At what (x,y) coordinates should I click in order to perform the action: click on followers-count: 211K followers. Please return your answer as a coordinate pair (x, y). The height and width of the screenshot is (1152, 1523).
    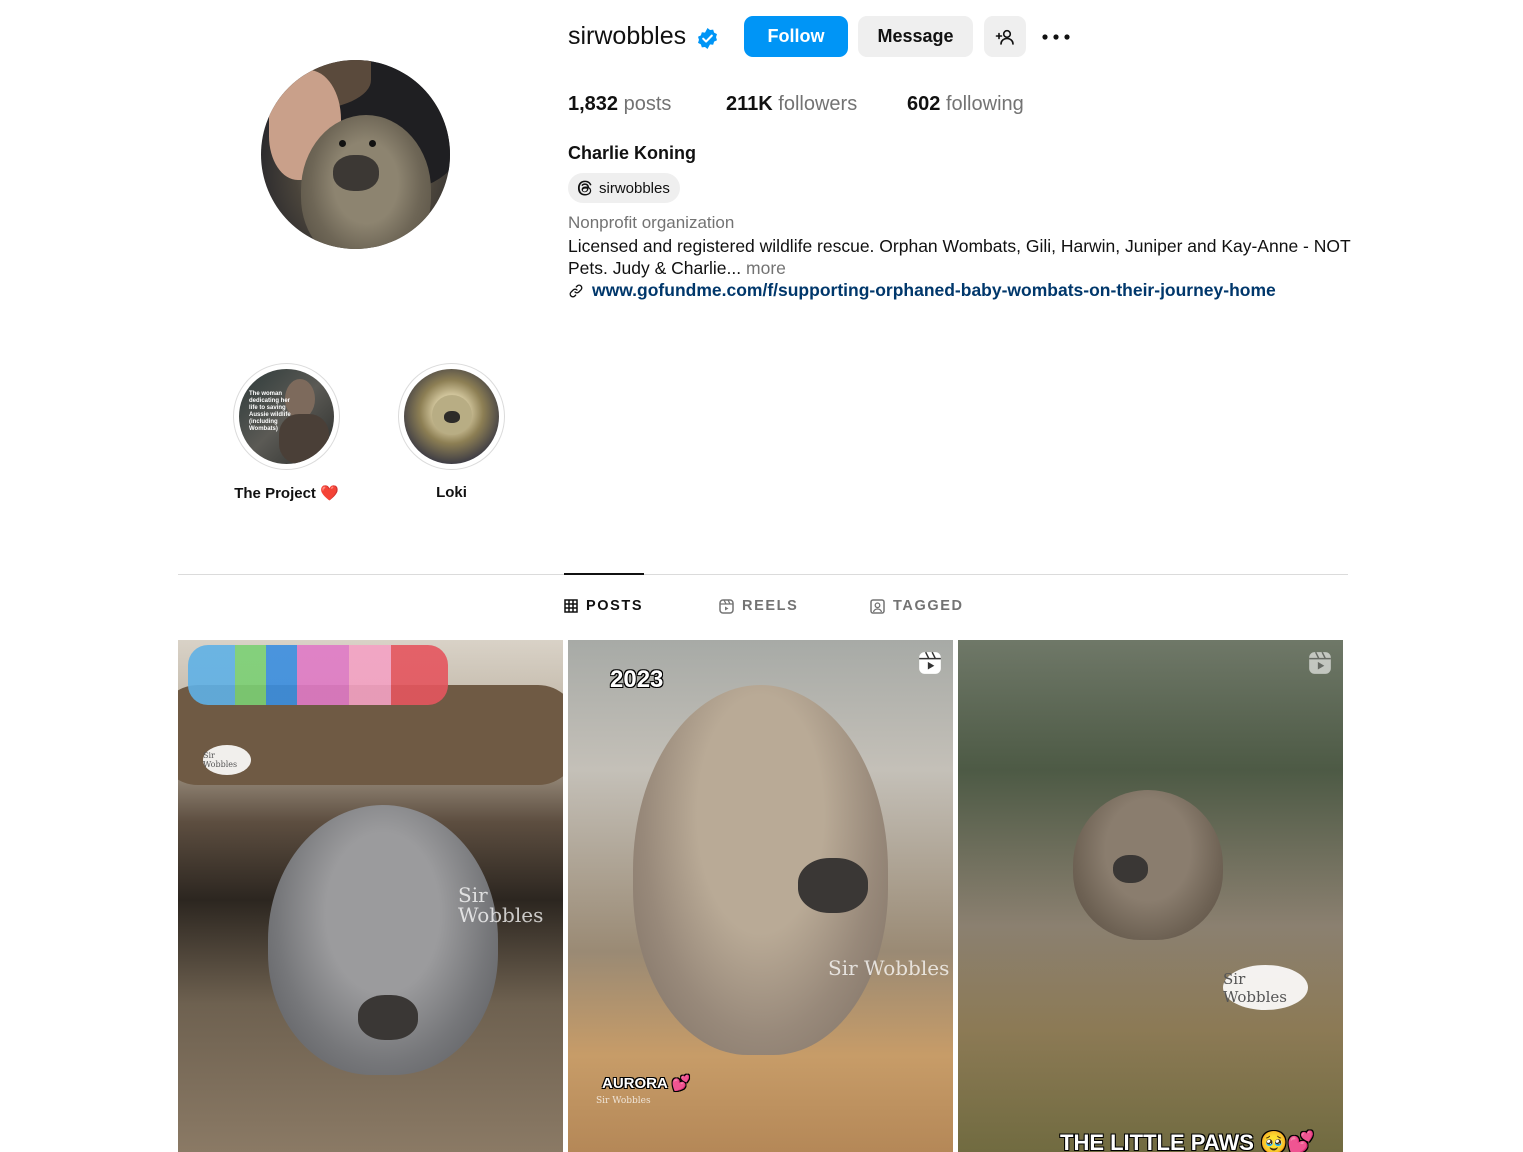
    Looking at the image, I should click on (791, 104).